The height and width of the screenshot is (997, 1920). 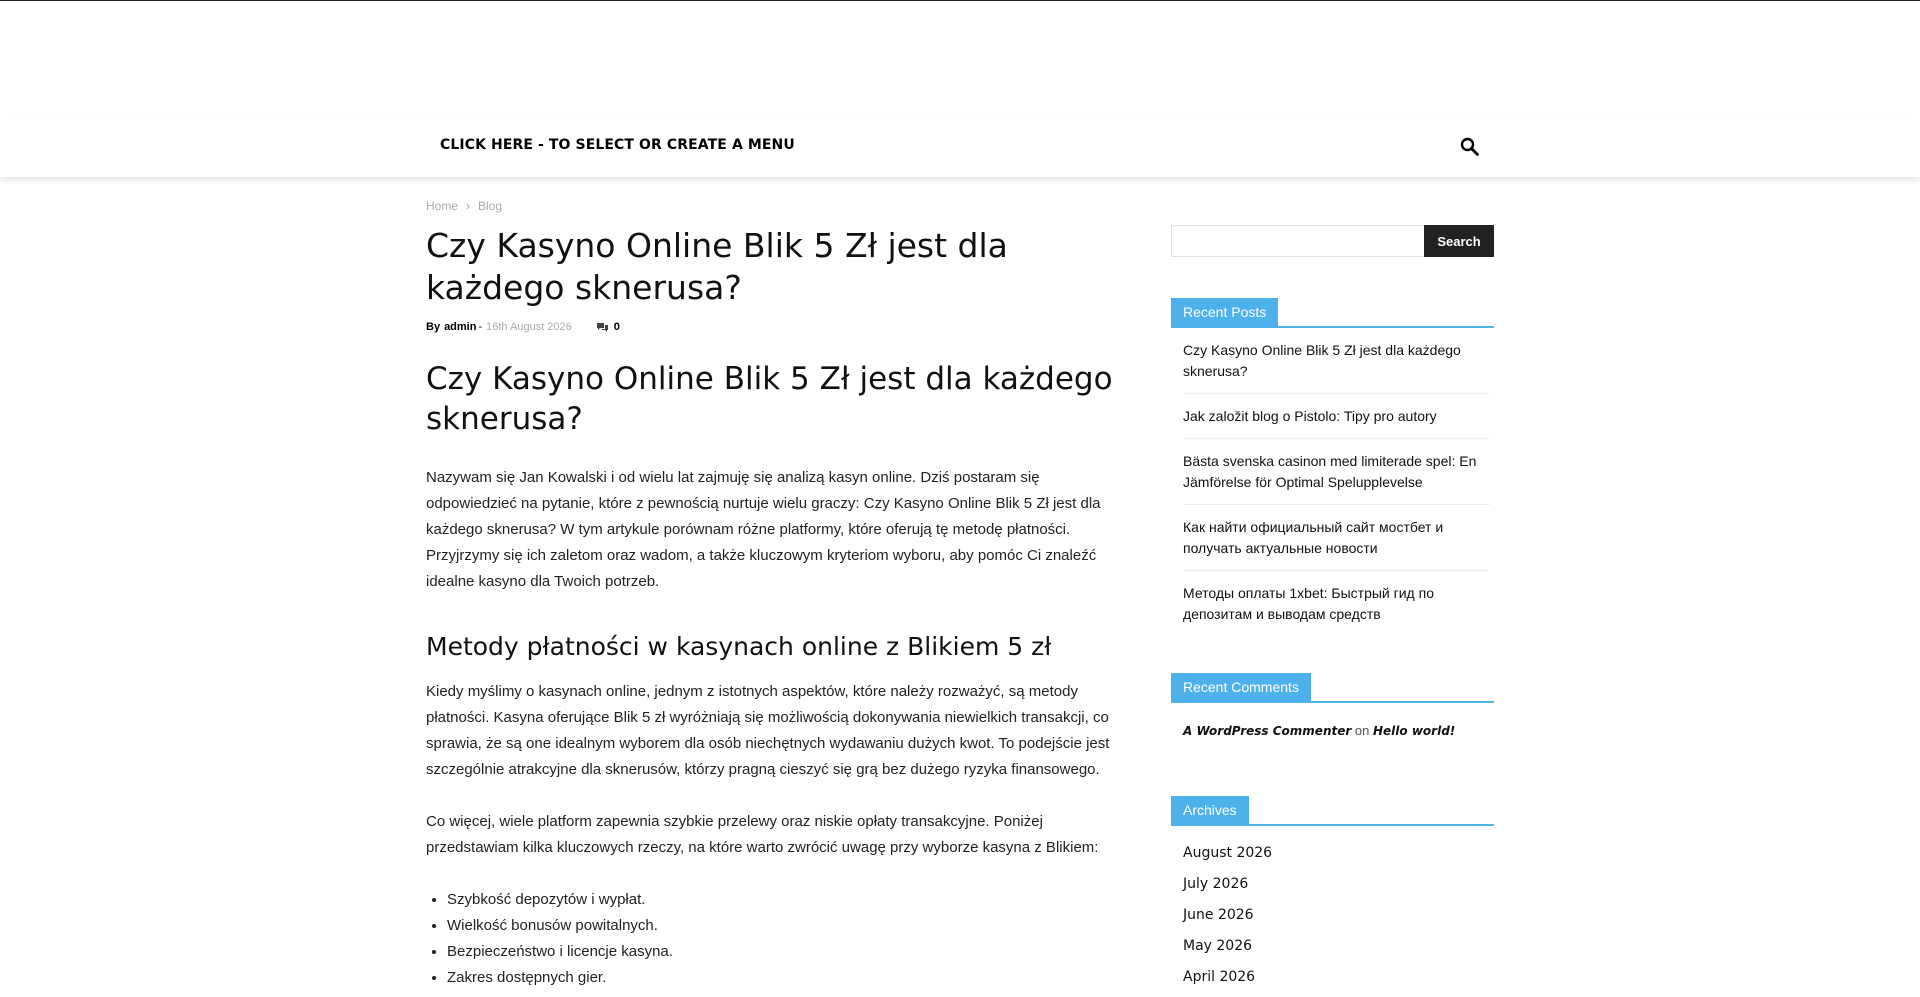 What do you see at coordinates (480, 327) in the screenshot?
I see `meta-dash: -` at bounding box center [480, 327].